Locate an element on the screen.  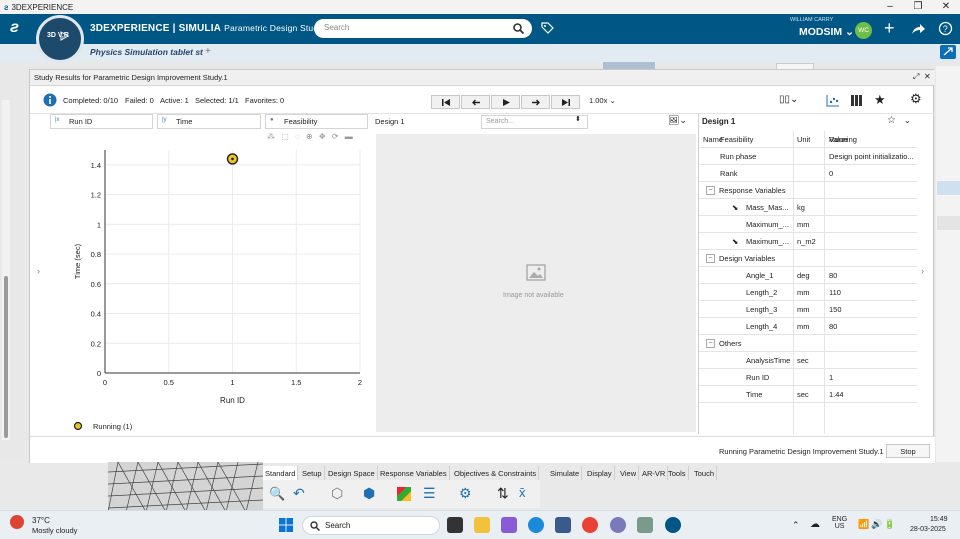
next-button is located at coordinates (535, 102).